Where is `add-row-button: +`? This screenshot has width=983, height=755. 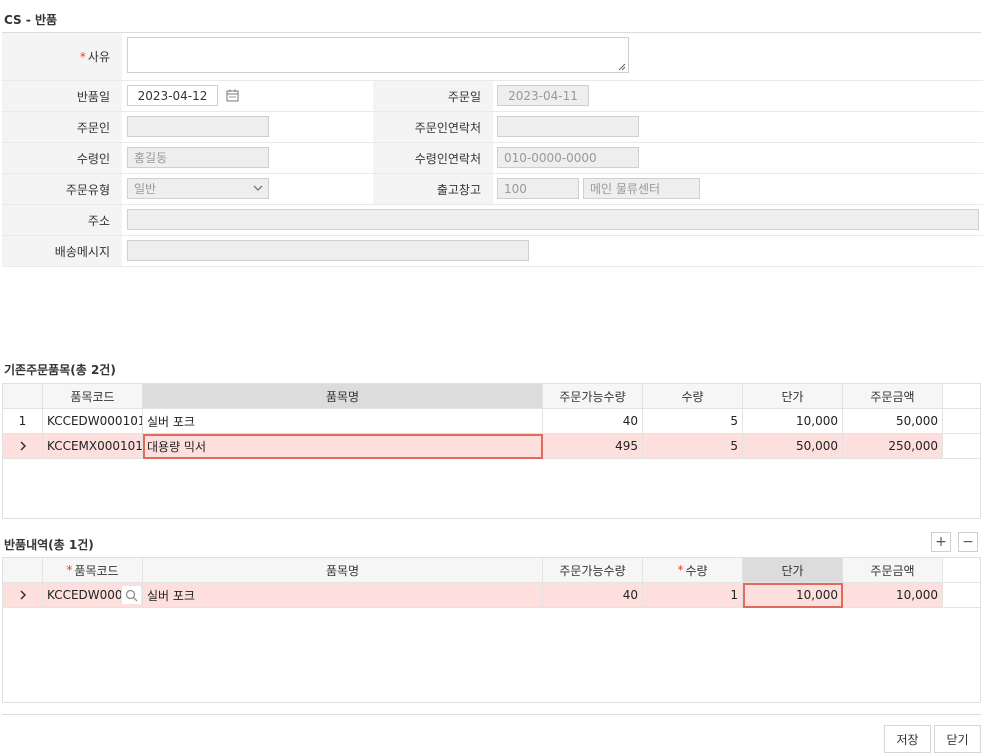
add-row-button: + is located at coordinates (941, 542).